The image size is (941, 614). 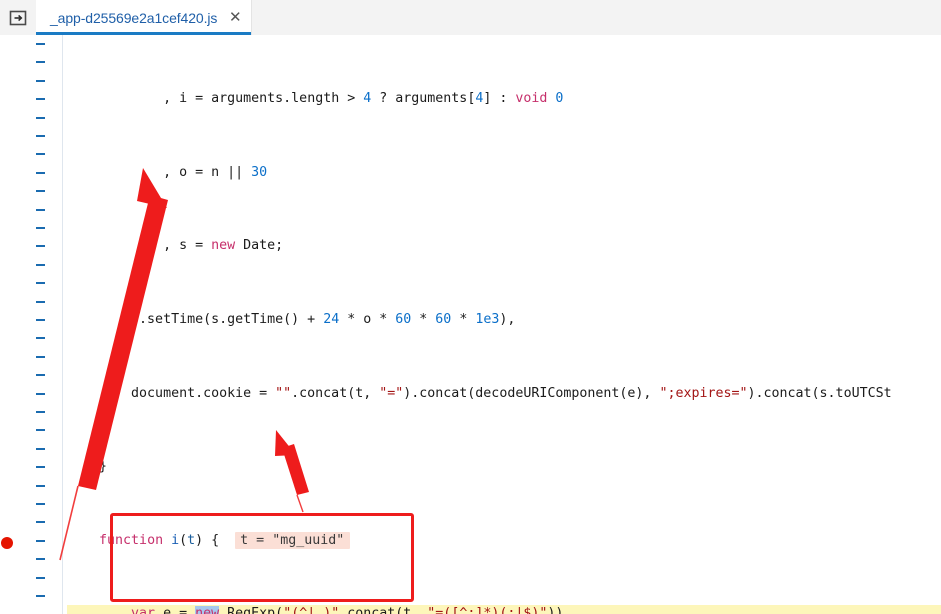 I want to click on breakpoint-dot-icon, so click(x=7, y=543).